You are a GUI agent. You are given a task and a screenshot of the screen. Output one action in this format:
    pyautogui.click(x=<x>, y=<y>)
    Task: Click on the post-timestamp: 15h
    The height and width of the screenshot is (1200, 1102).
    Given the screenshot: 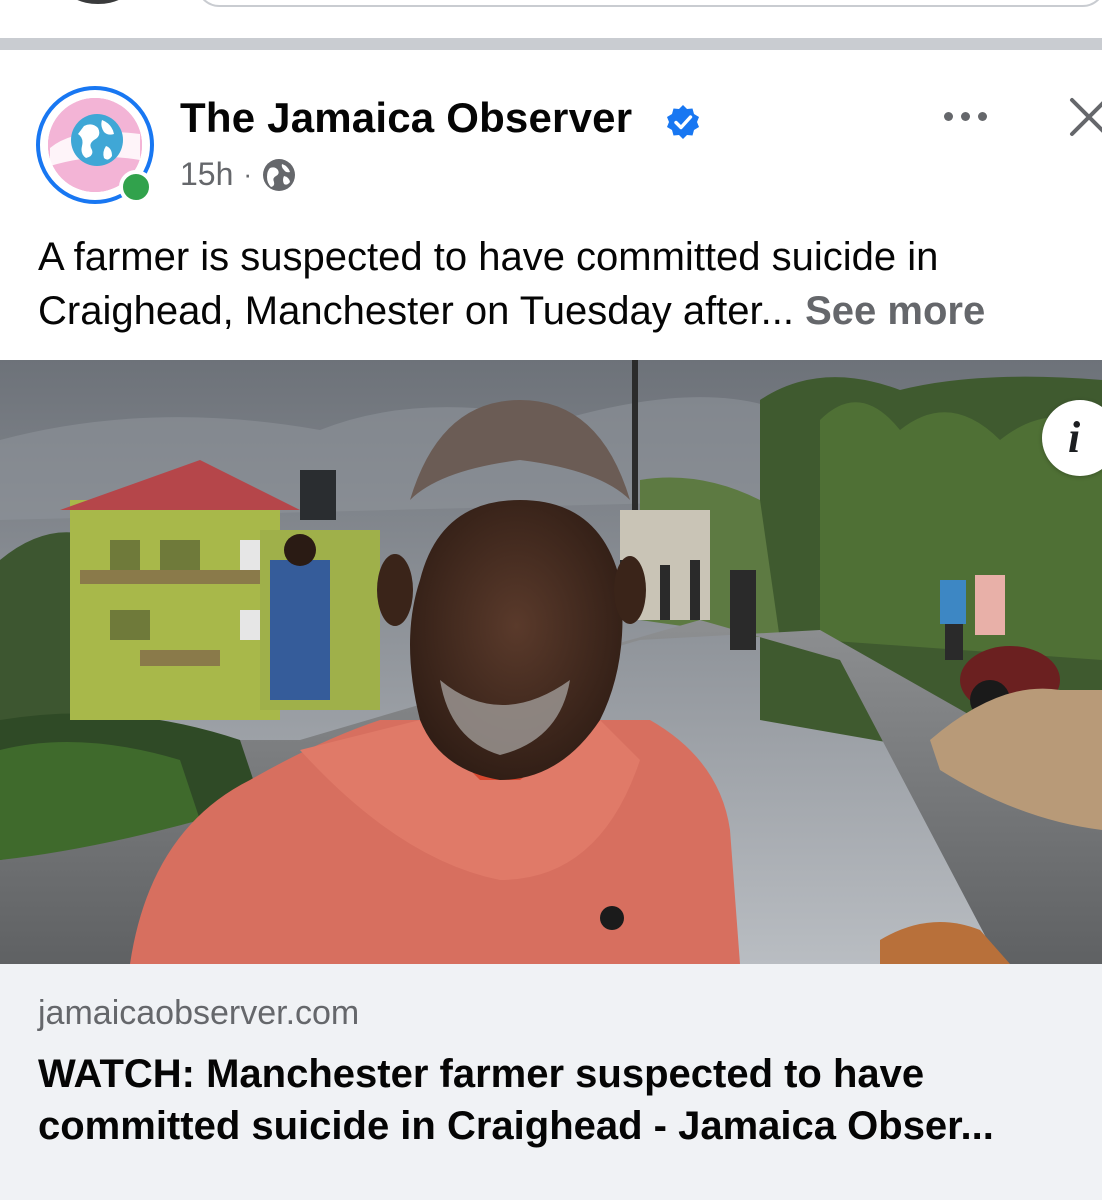 What is the action you would take?
    pyautogui.click(x=206, y=174)
    